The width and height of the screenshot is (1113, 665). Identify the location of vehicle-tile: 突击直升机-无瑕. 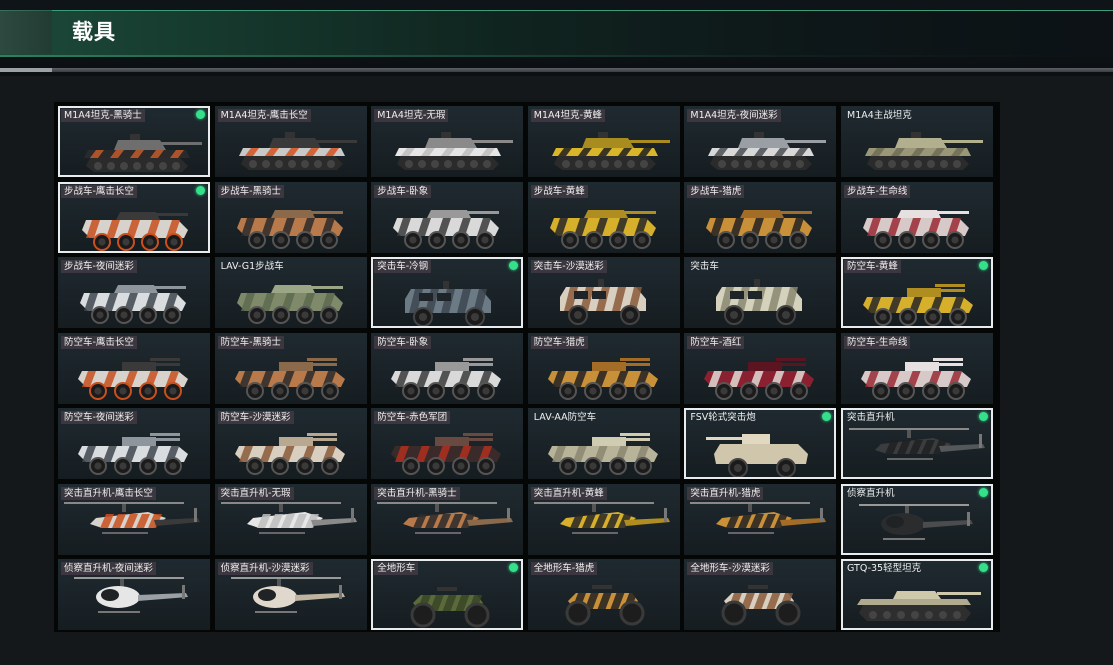
(290, 519).